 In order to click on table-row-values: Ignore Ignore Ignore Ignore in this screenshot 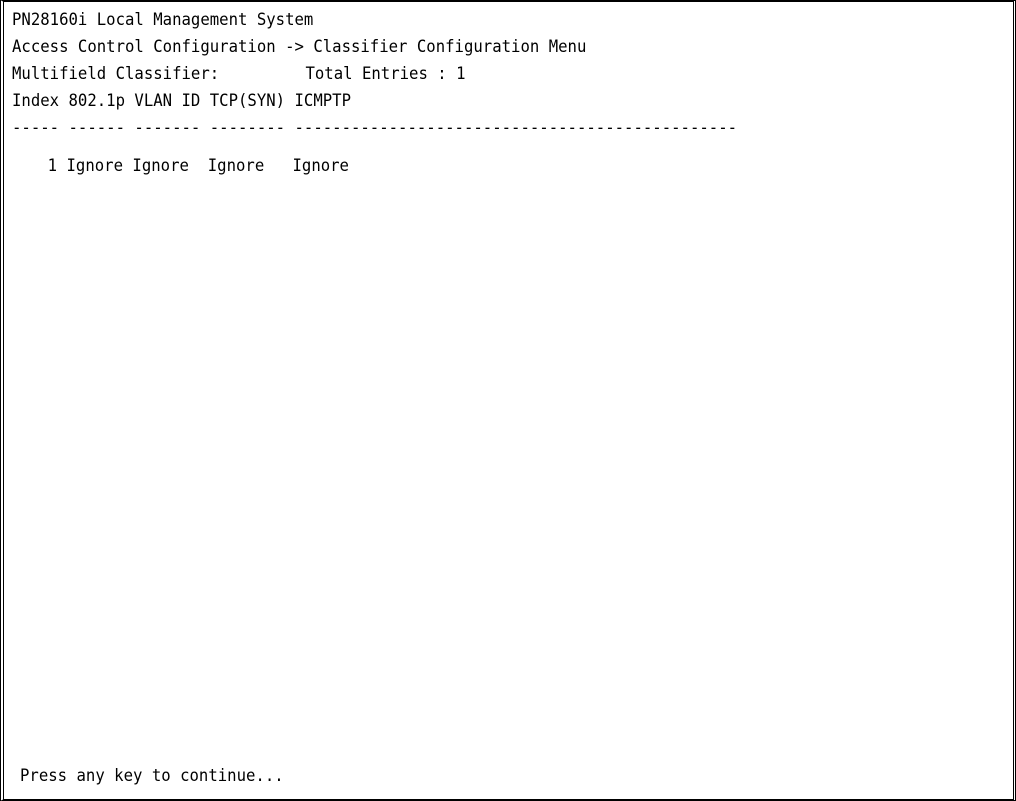, I will do `click(203, 166)`.